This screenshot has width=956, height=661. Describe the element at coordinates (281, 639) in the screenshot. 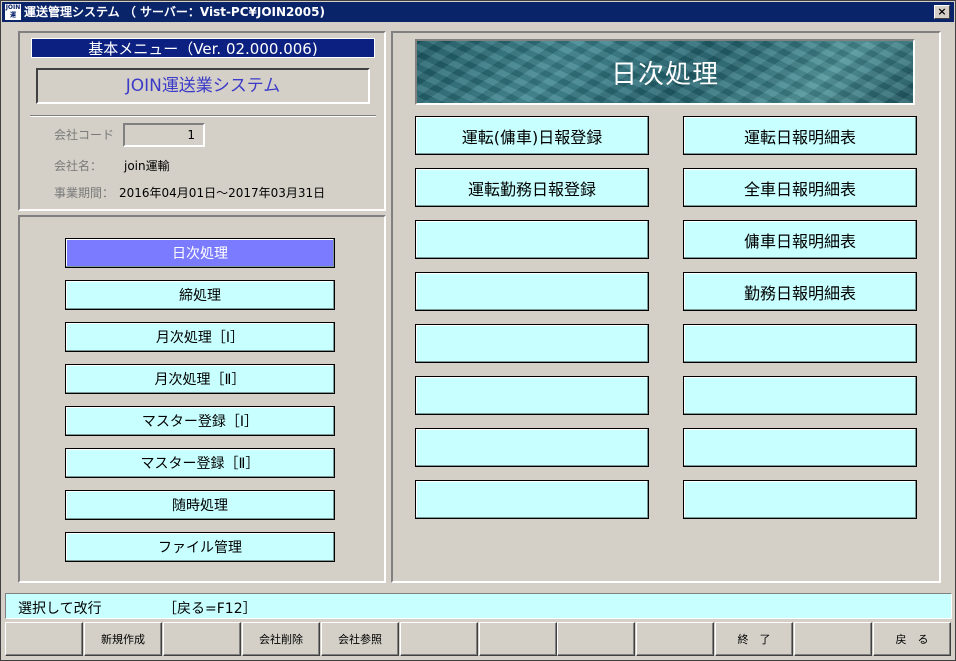

I see `function-key: 会社削除` at that location.